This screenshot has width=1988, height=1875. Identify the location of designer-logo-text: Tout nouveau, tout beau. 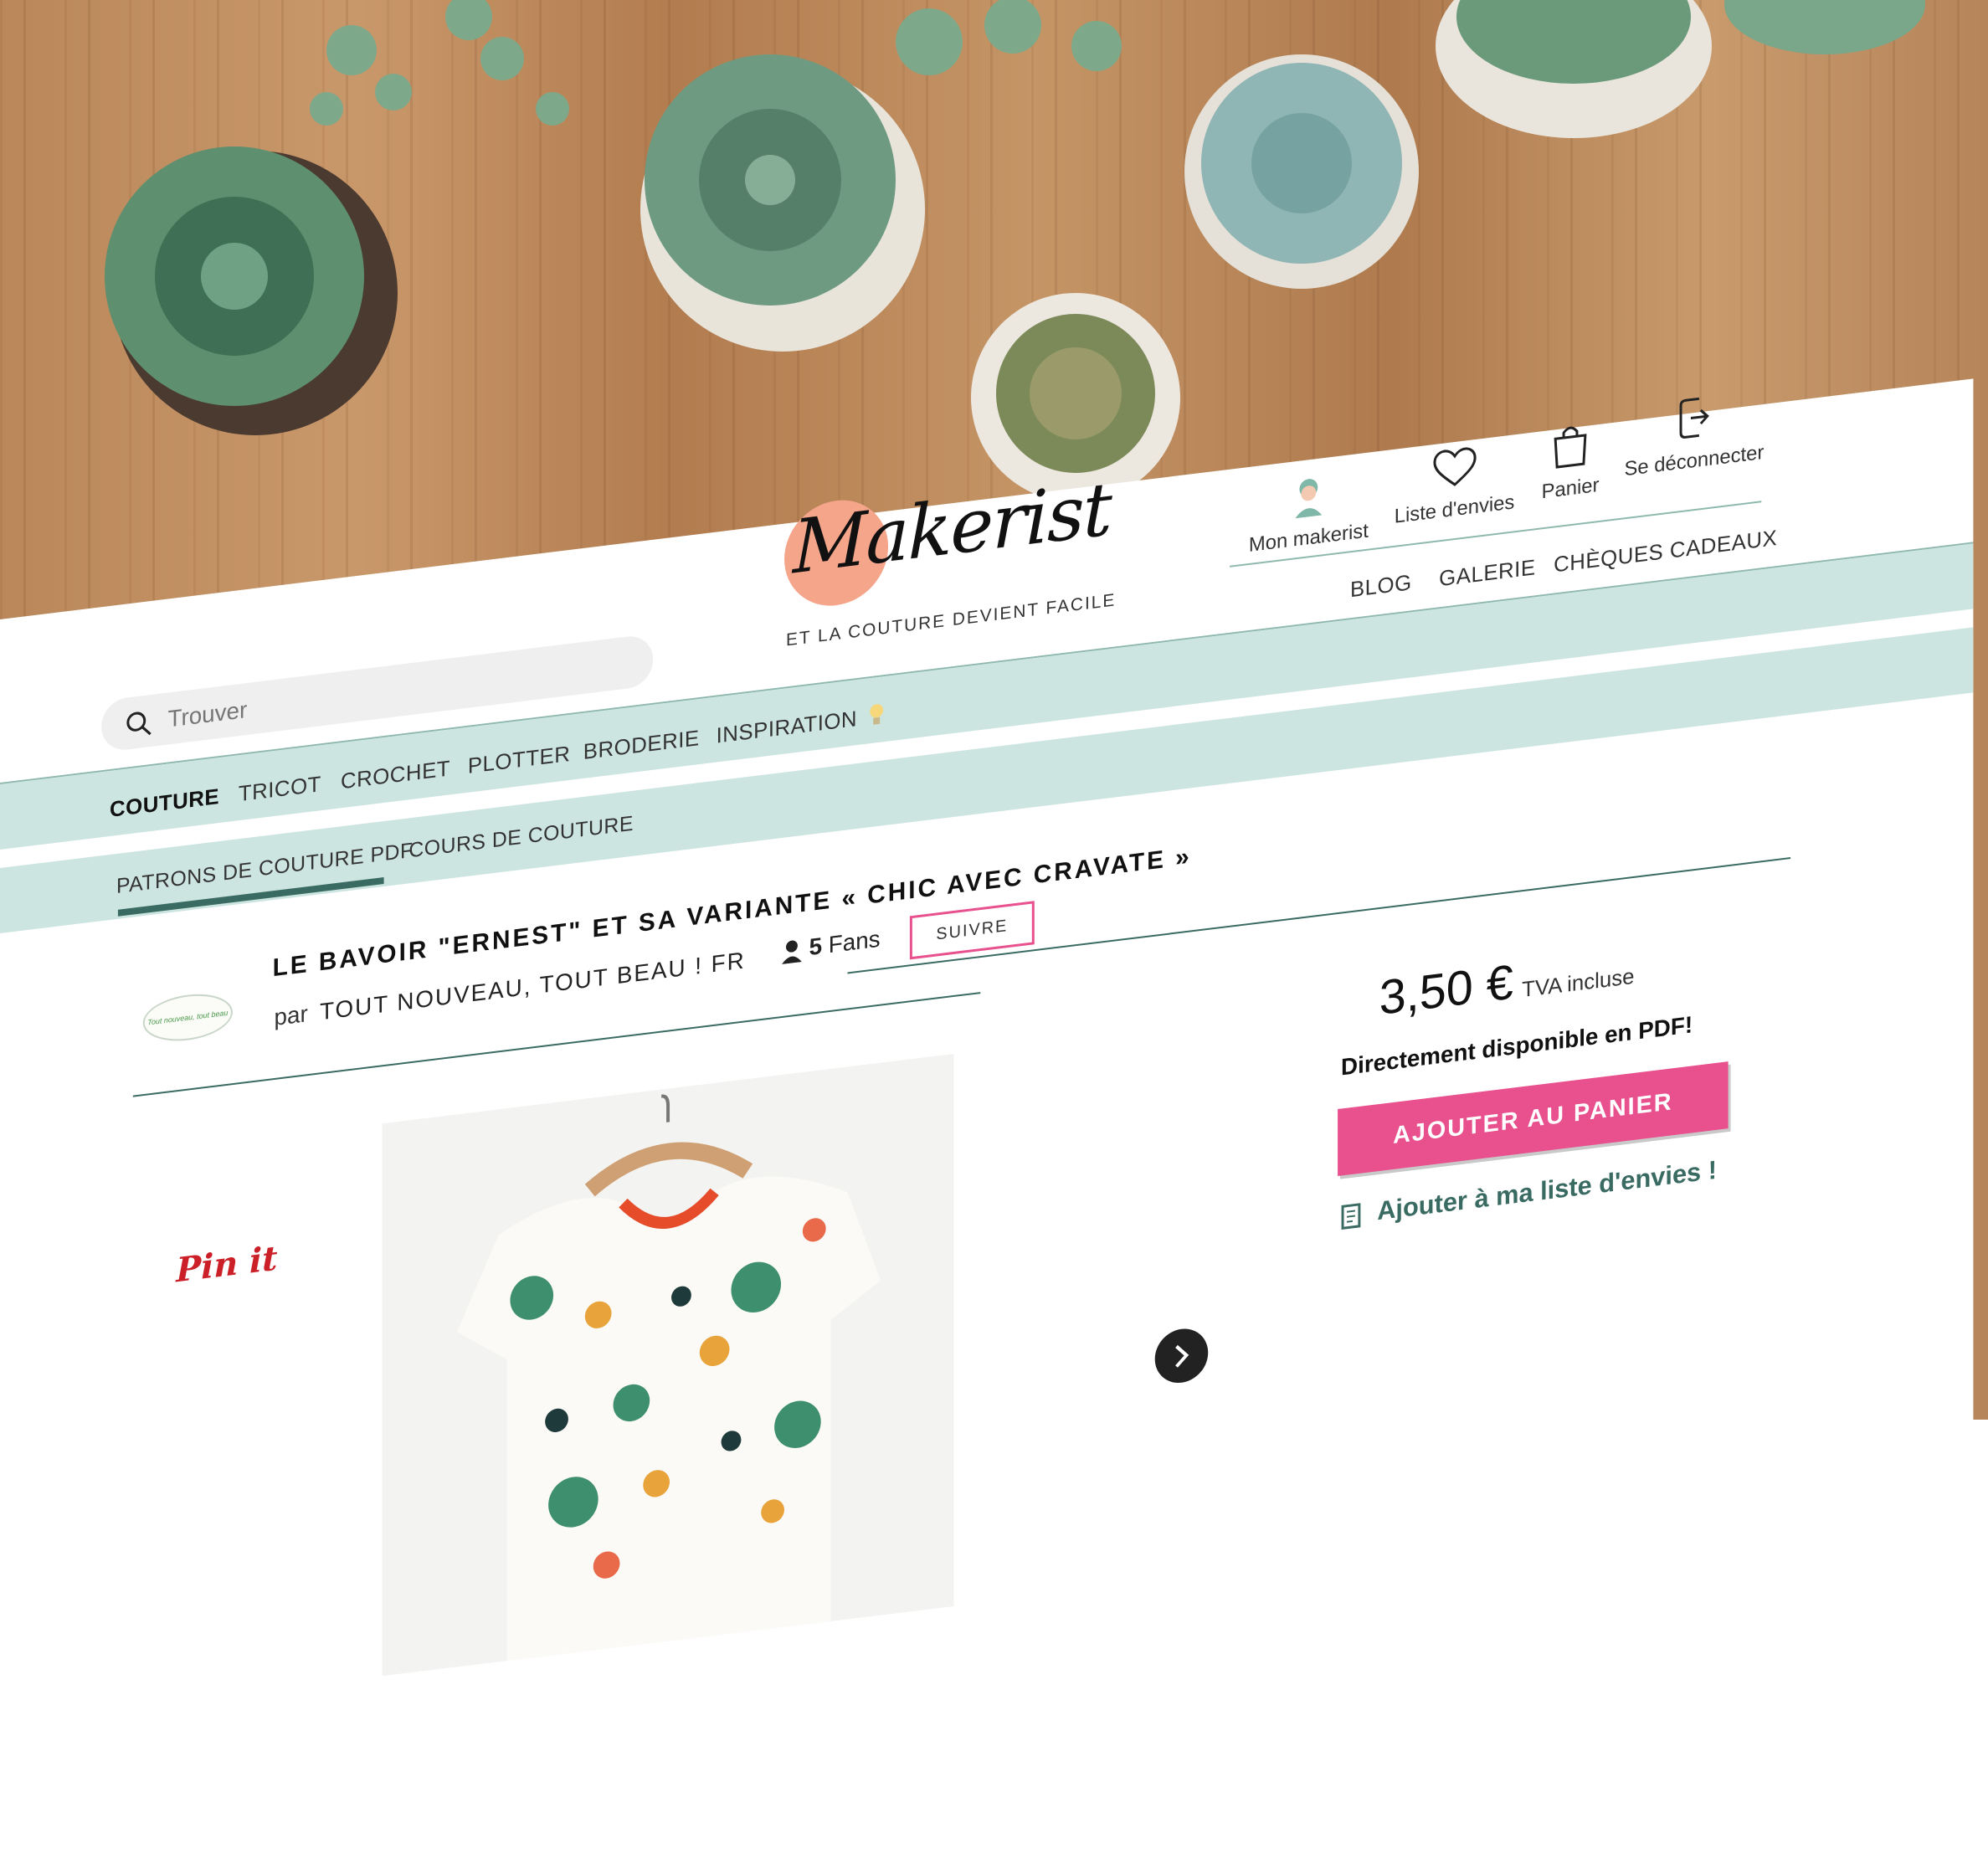
(188, 1018).